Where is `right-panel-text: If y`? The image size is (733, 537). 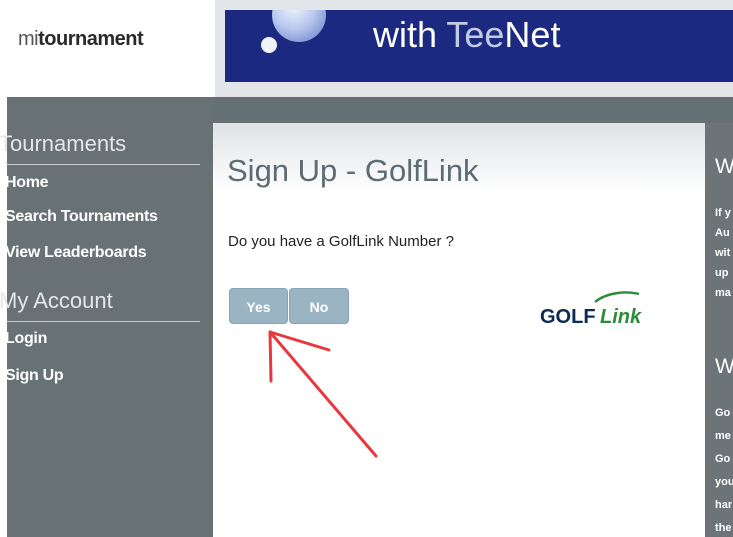
right-panel-text: If y is located at coordinates (723, 213).